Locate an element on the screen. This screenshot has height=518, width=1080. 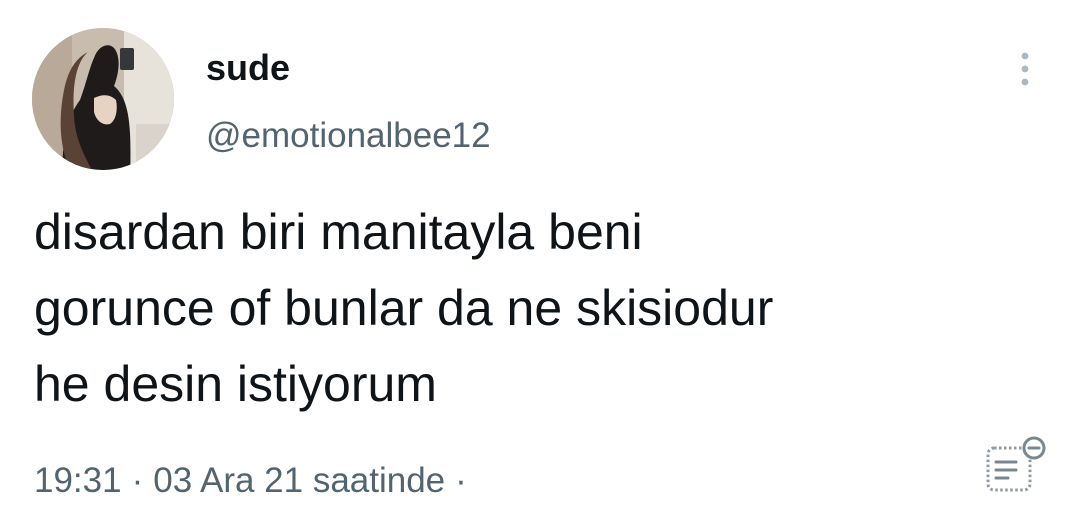
avatar is located at coordinates (103, 99).